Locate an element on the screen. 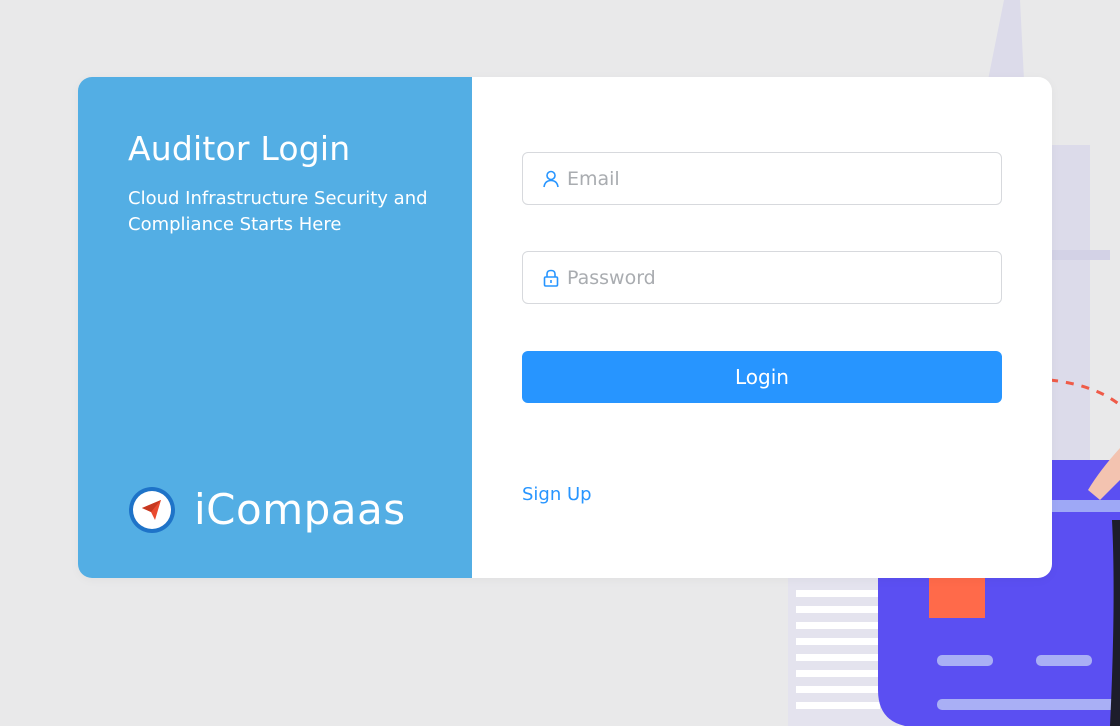 The width and height of the screenshot is (1120, 726). building-spire is located at coordinates (1006, 40).